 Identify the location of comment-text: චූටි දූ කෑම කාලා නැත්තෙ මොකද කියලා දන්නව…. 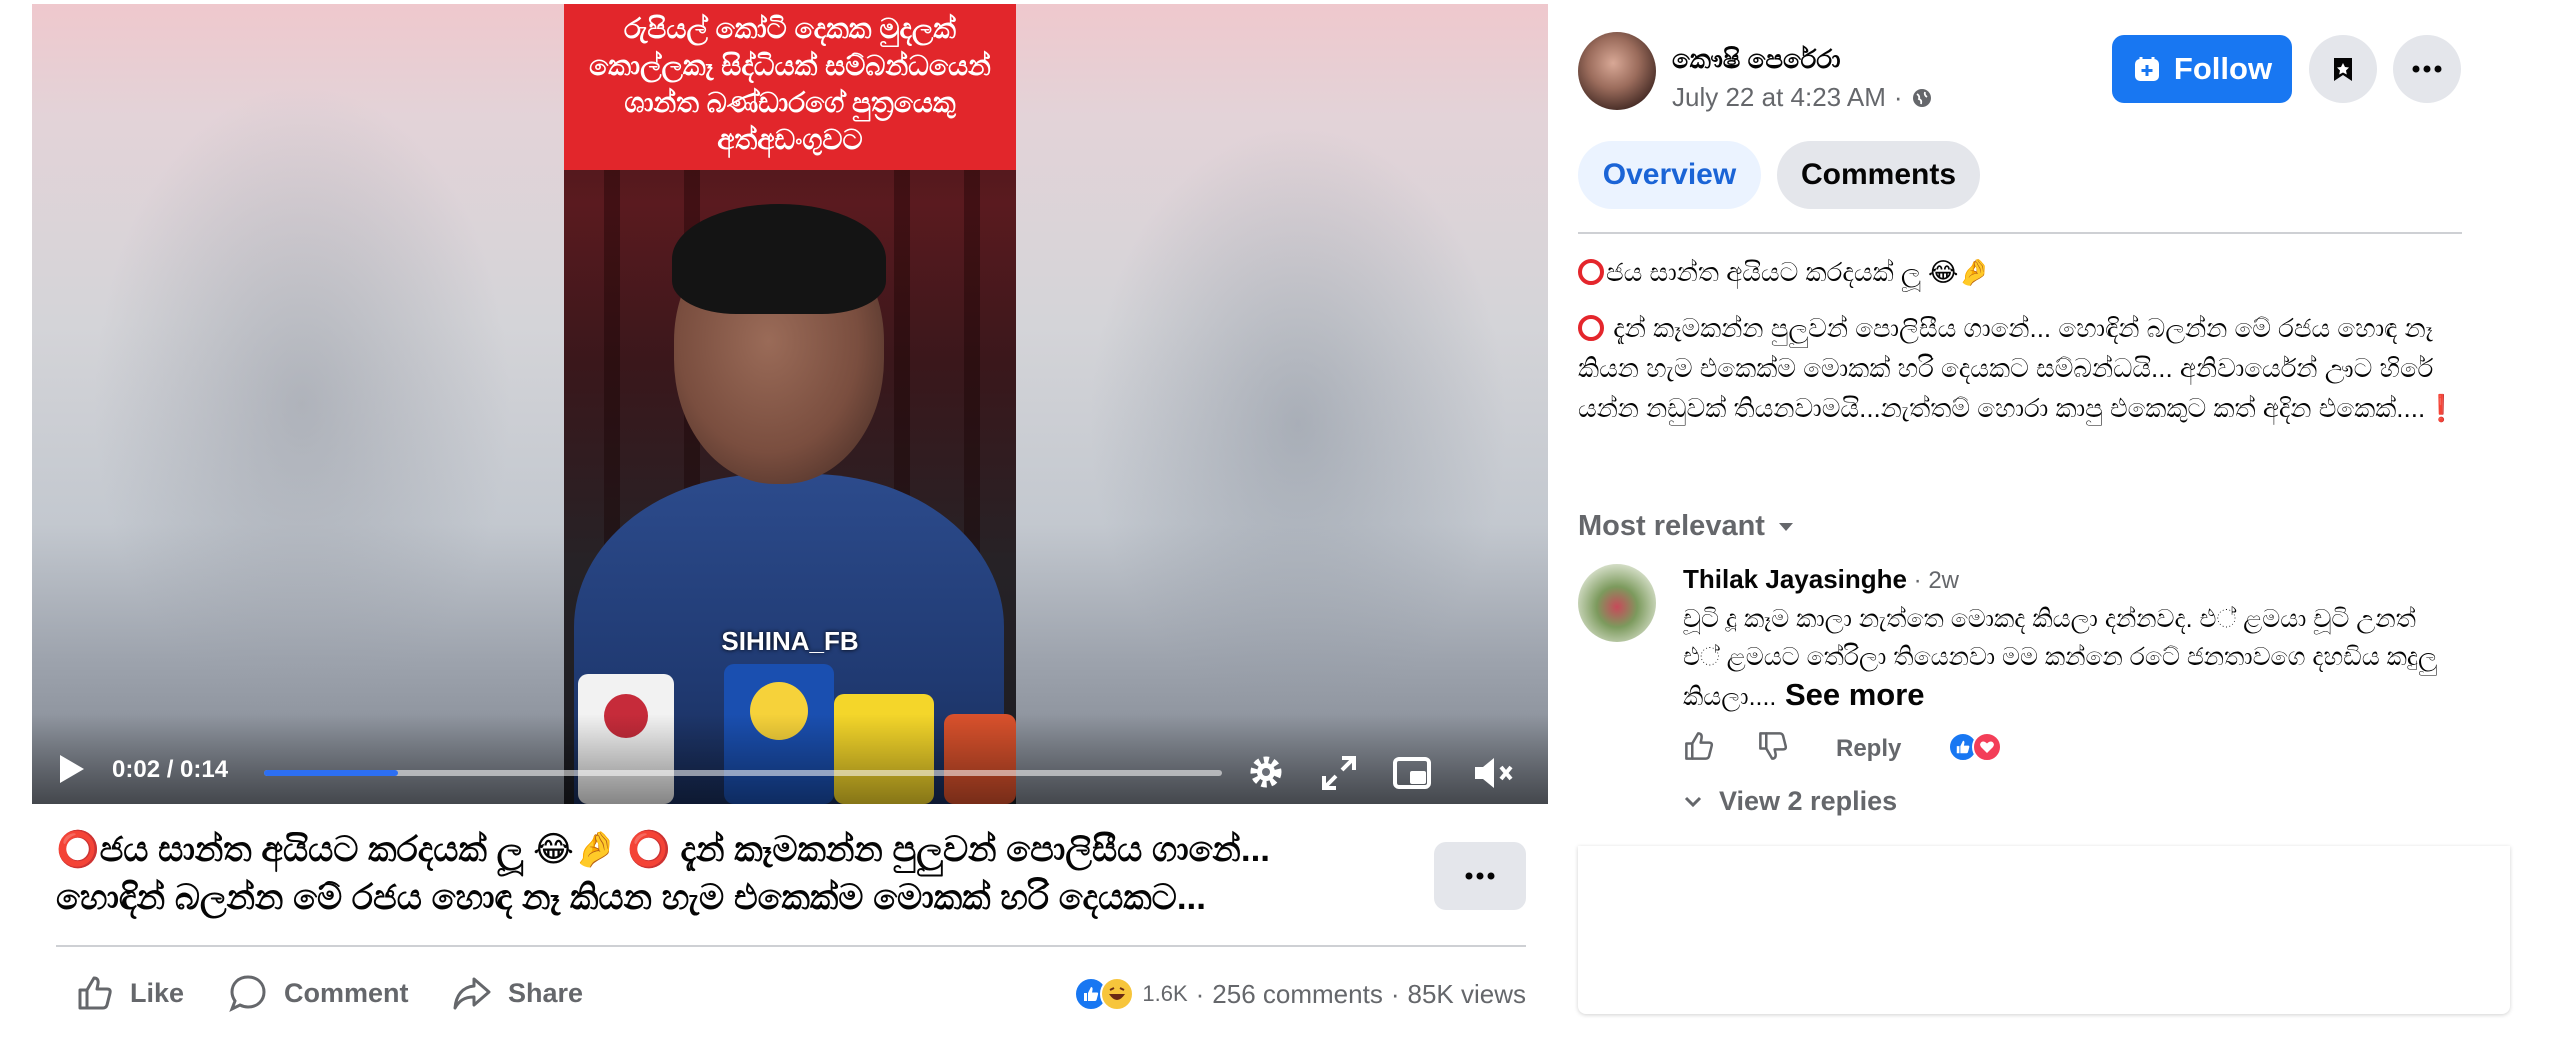
(2063, 658).